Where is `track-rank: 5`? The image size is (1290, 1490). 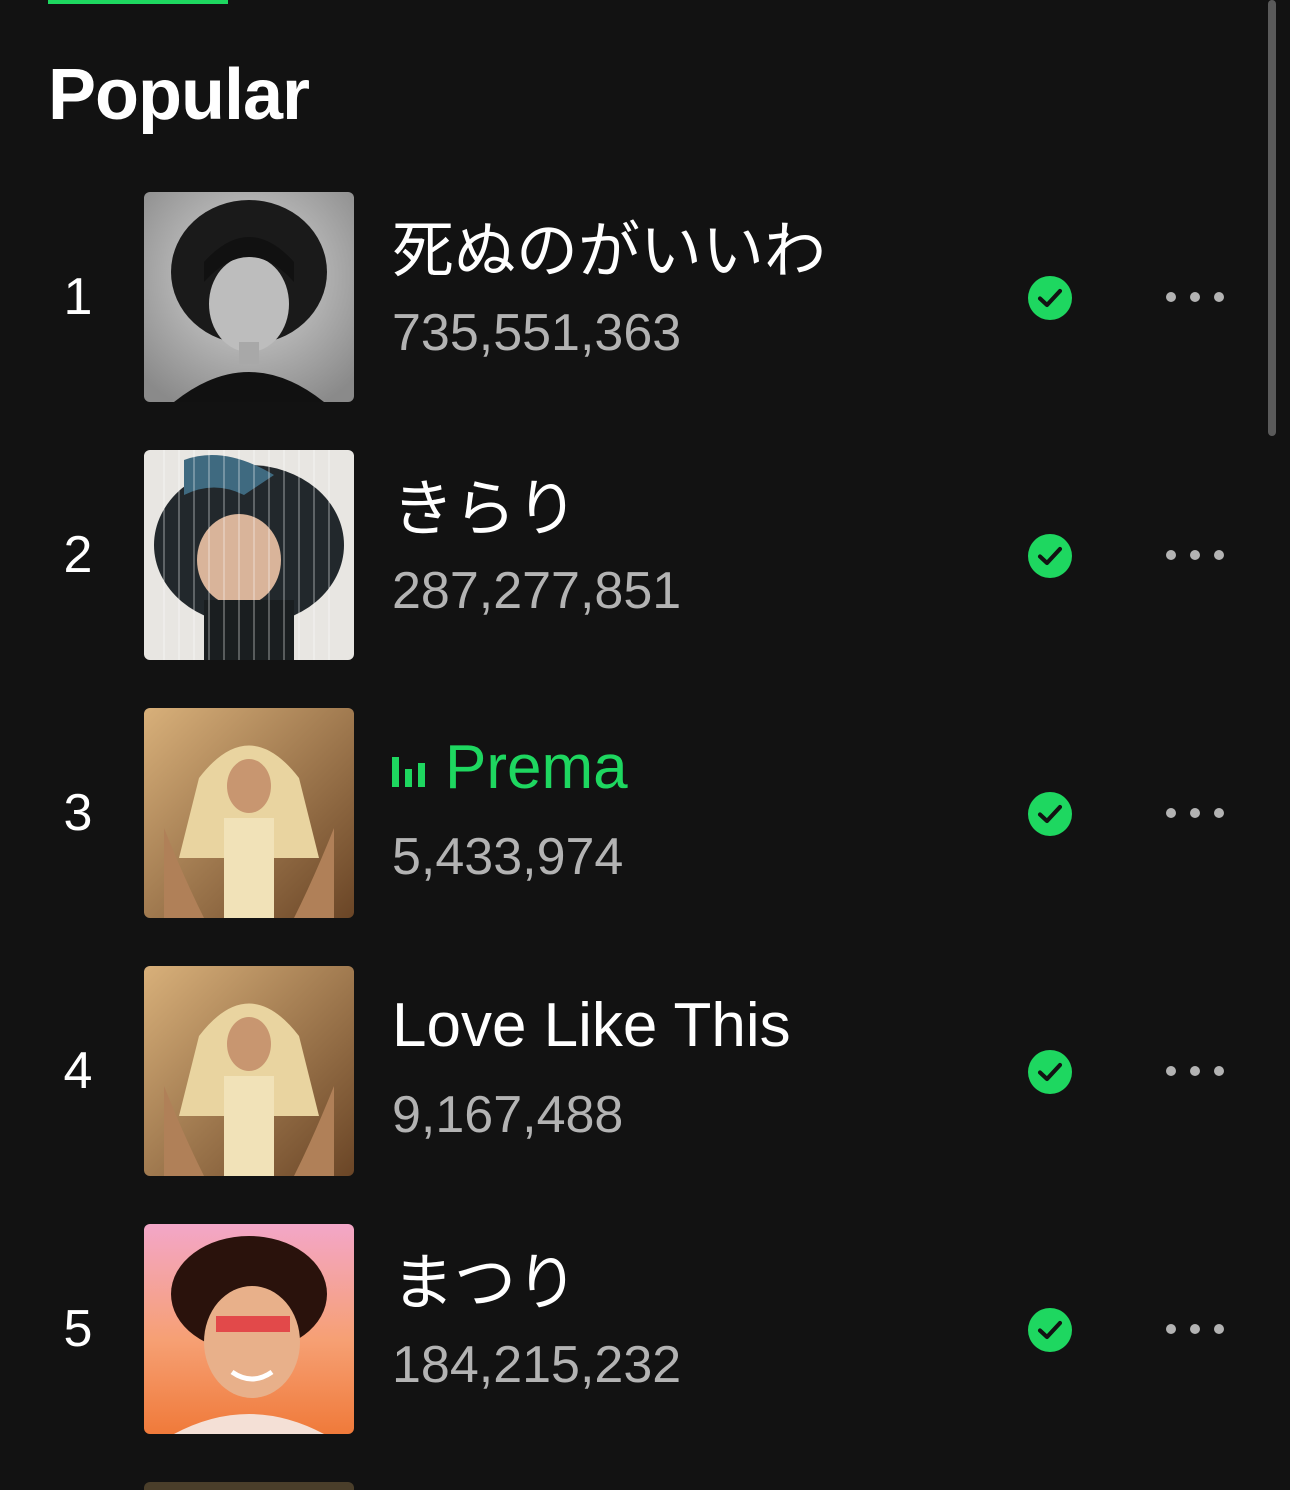 track-rank: 5 is located at coordinates (78, 1329).